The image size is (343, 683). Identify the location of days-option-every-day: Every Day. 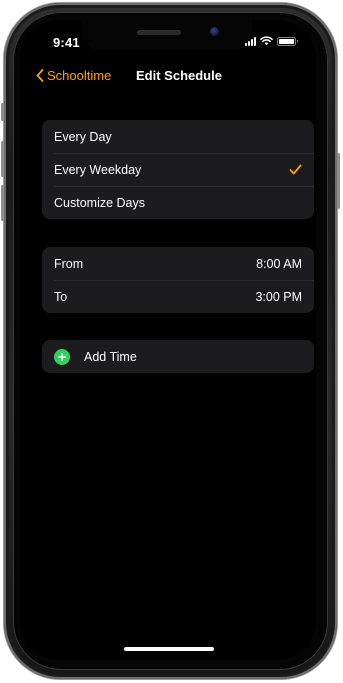
(178, 136).